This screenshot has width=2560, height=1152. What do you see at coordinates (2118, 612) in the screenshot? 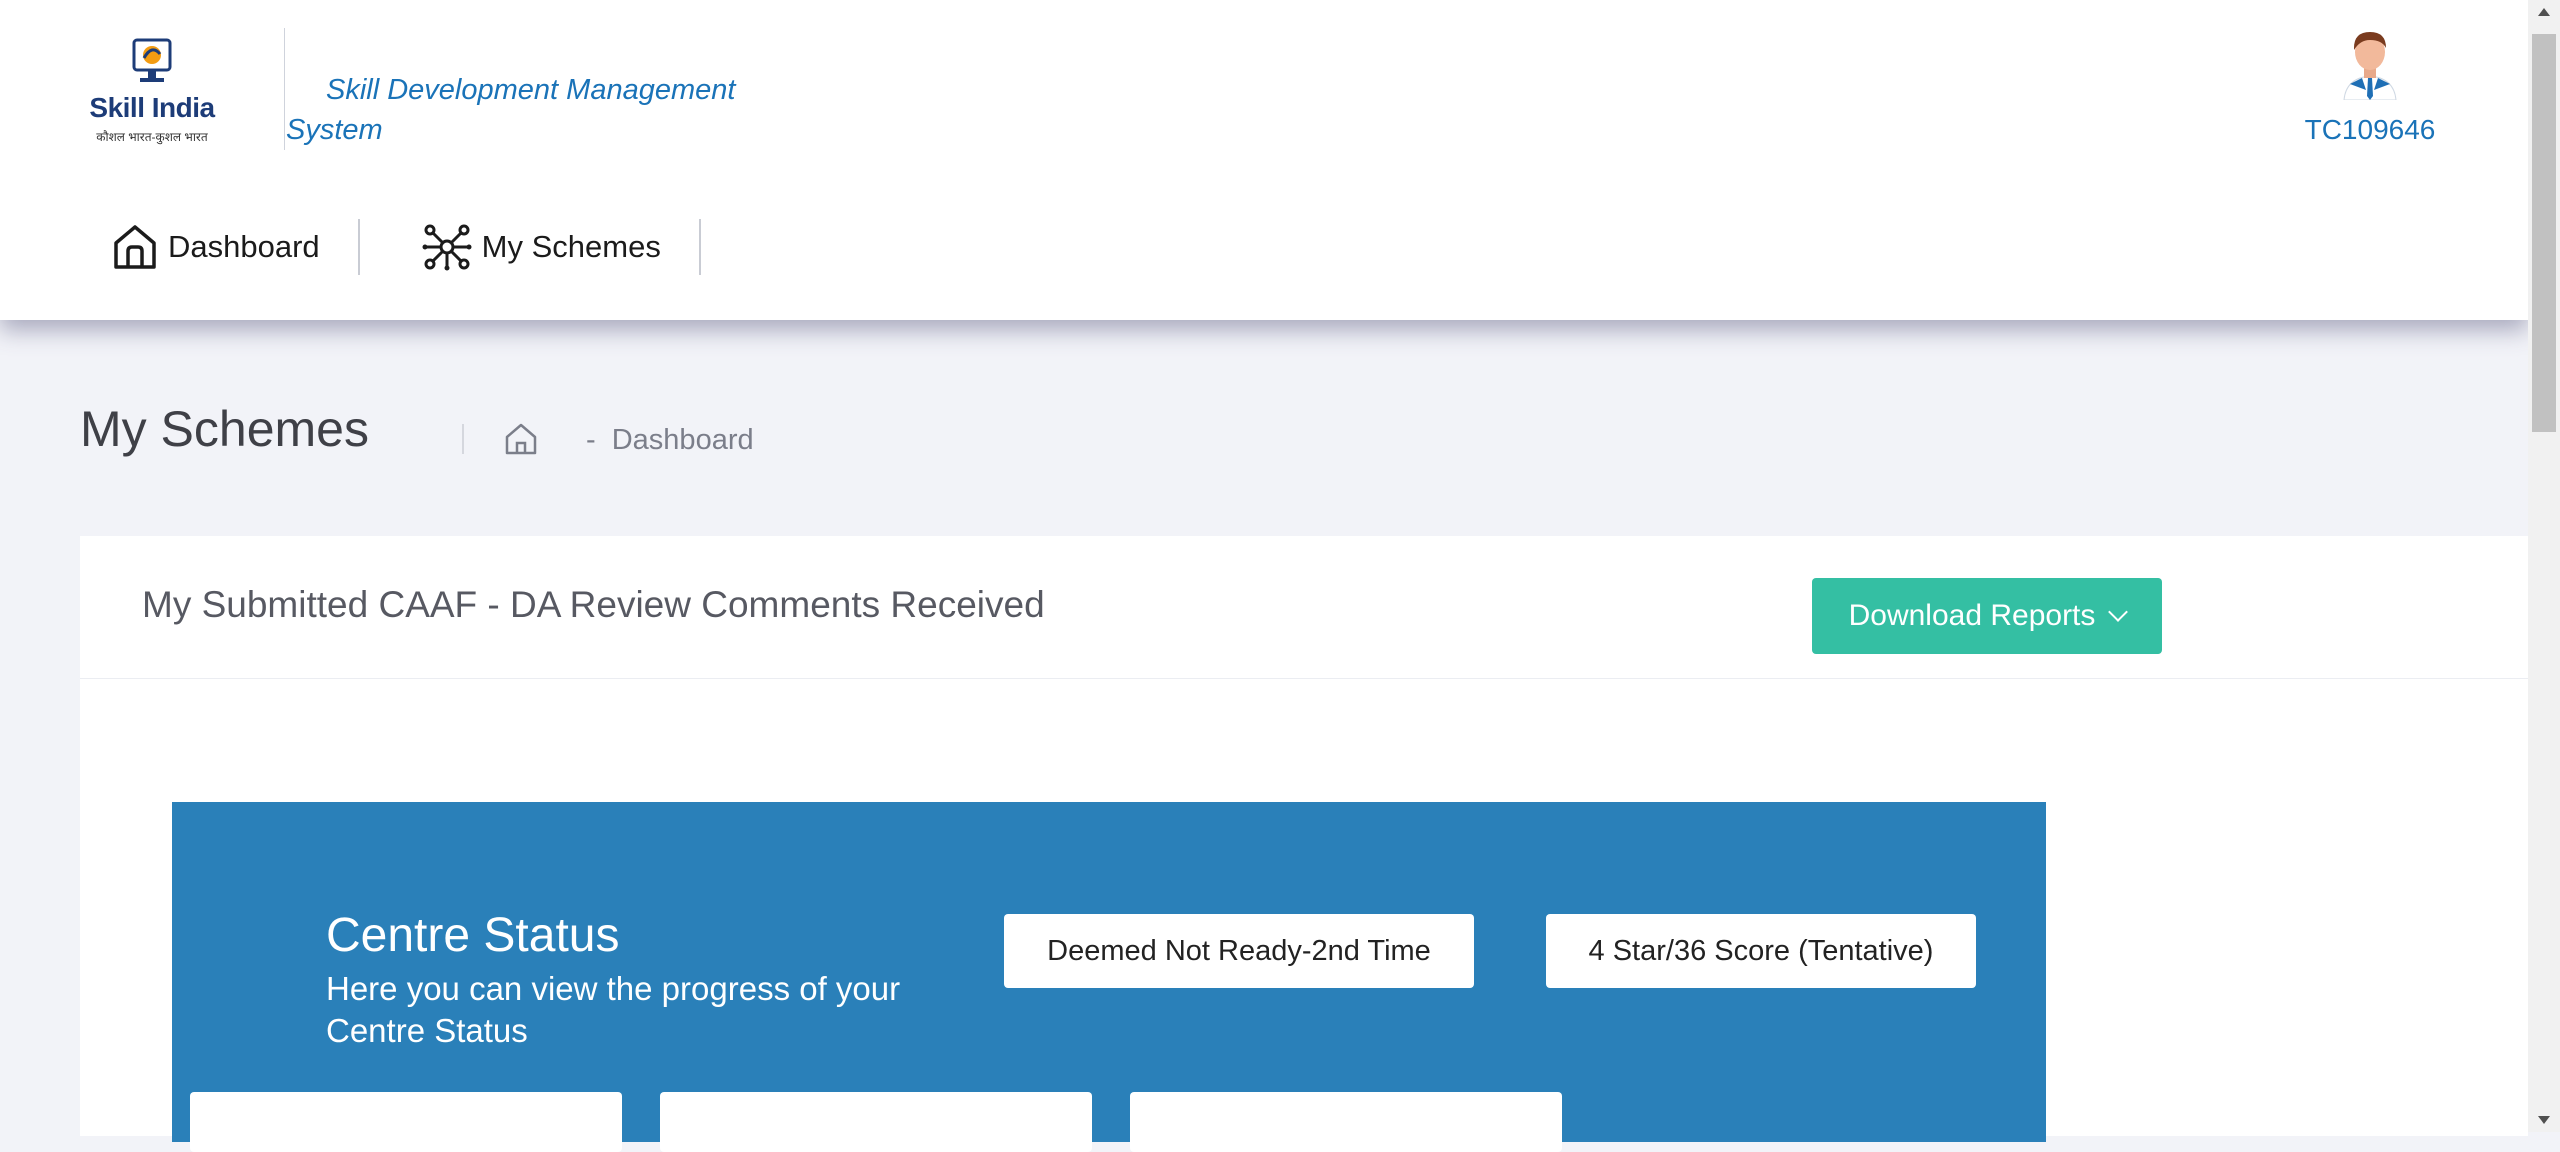
I see `chevron-down-icon` at bounding box center [2118, 612].